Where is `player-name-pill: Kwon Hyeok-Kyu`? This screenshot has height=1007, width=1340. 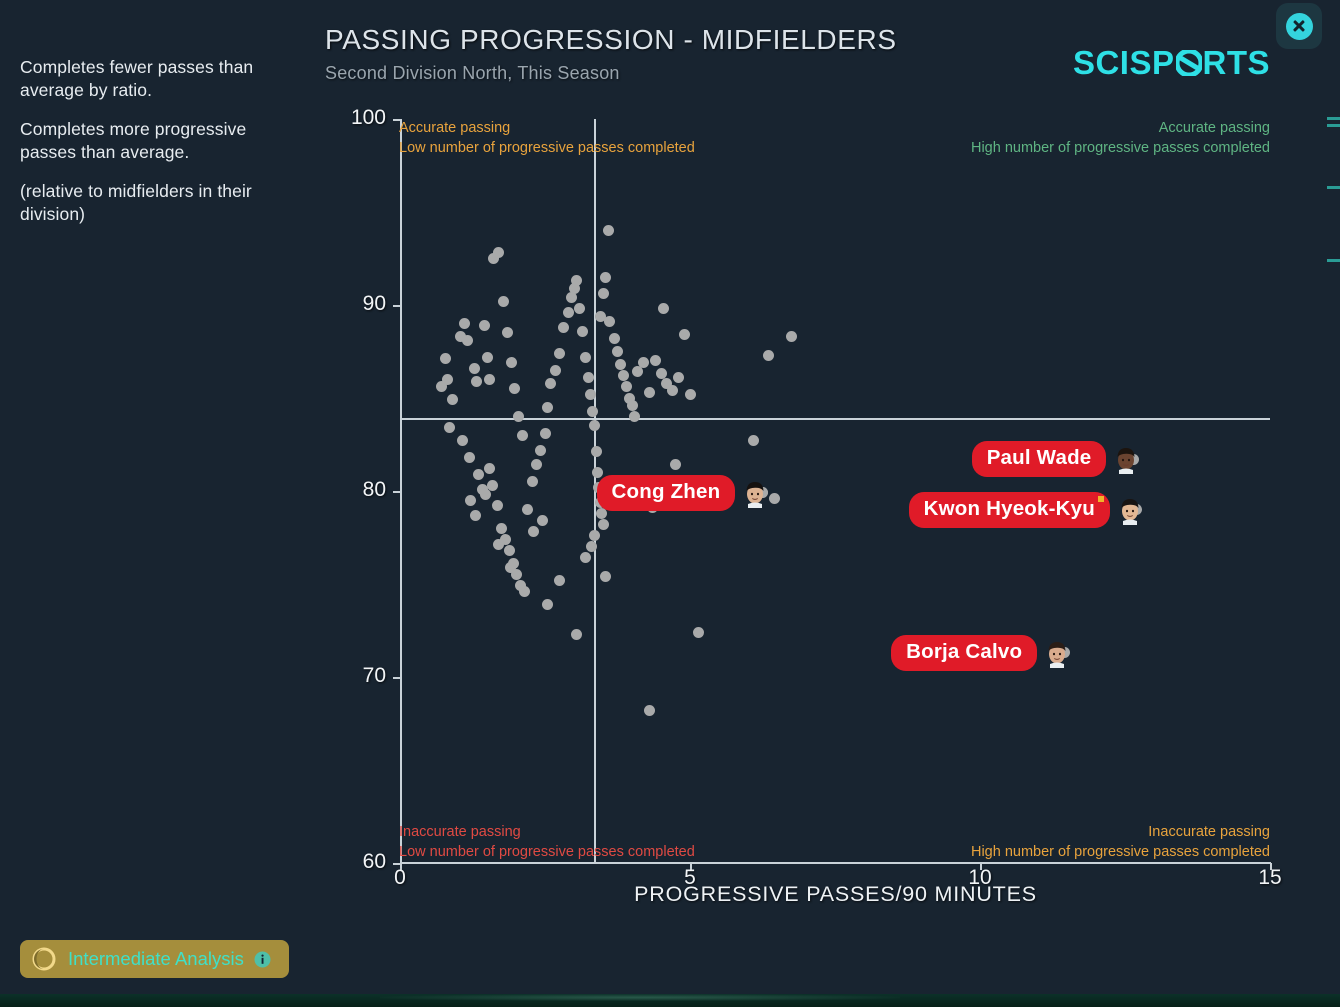 player-name-pill: Kwon Hyeok-Kyu is located at coordinates (1009, 509).